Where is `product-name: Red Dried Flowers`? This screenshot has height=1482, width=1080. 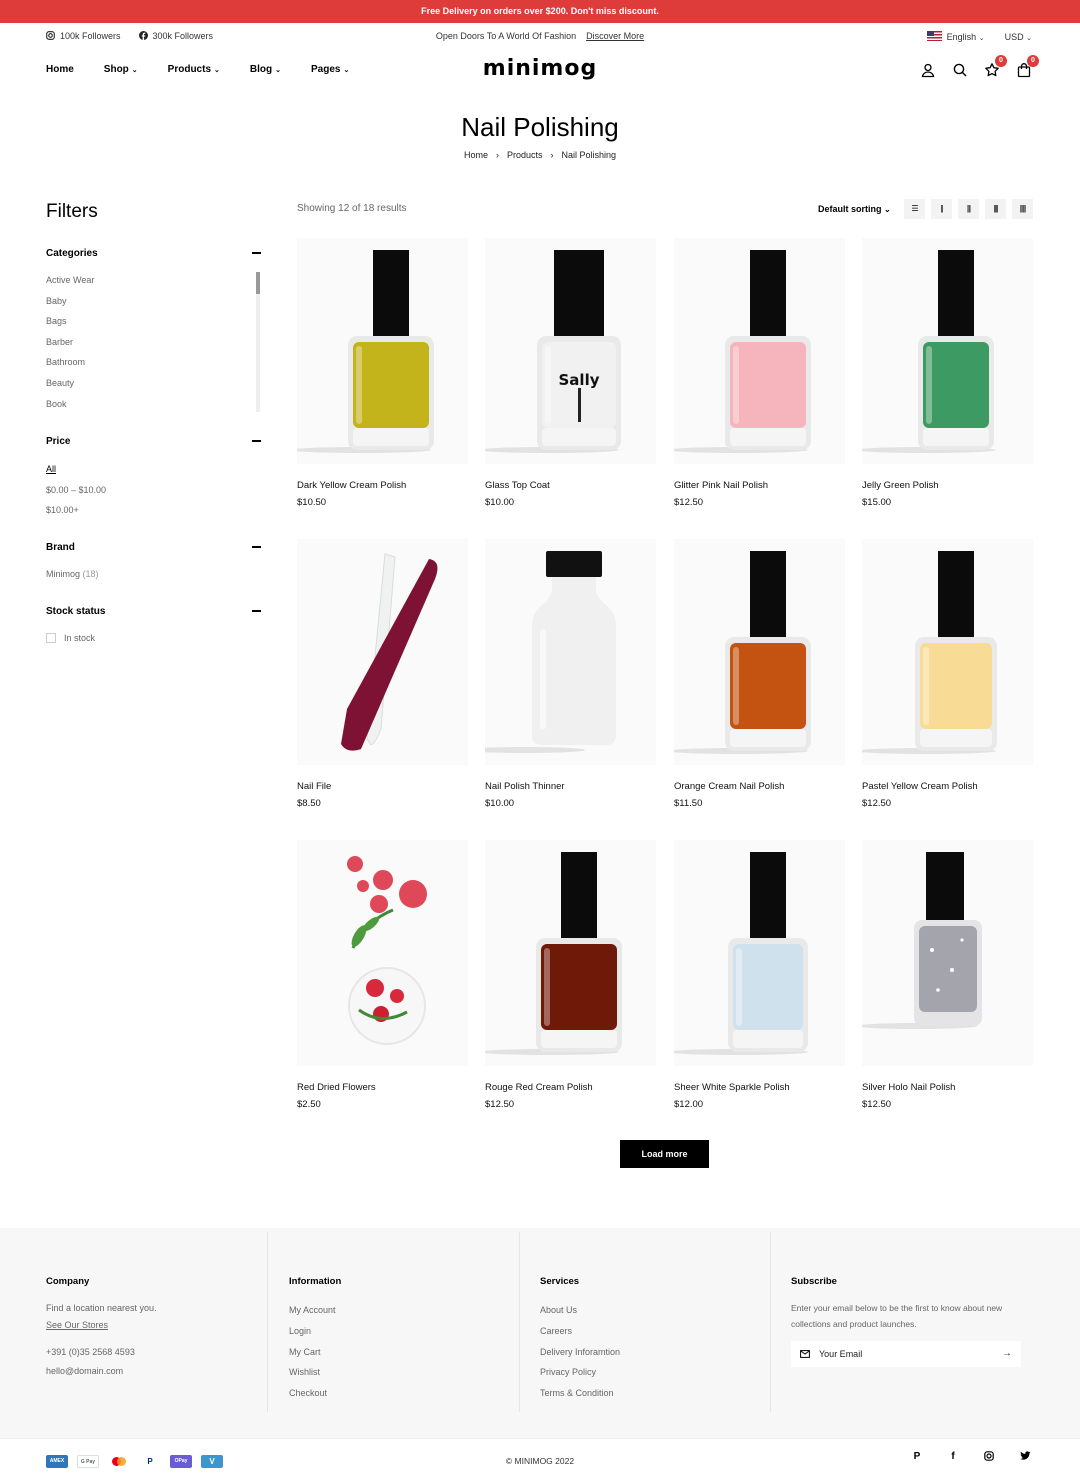
product-name: Red Dried Flowers is located at coordinates (336, 1087).